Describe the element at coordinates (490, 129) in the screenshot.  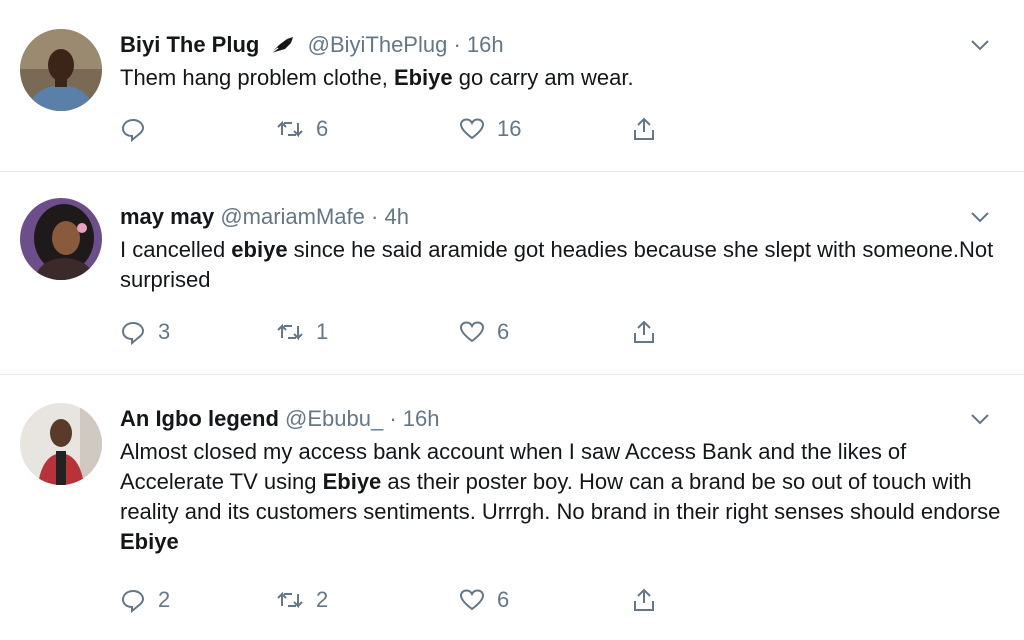
I see `like-button: 16` at that location.